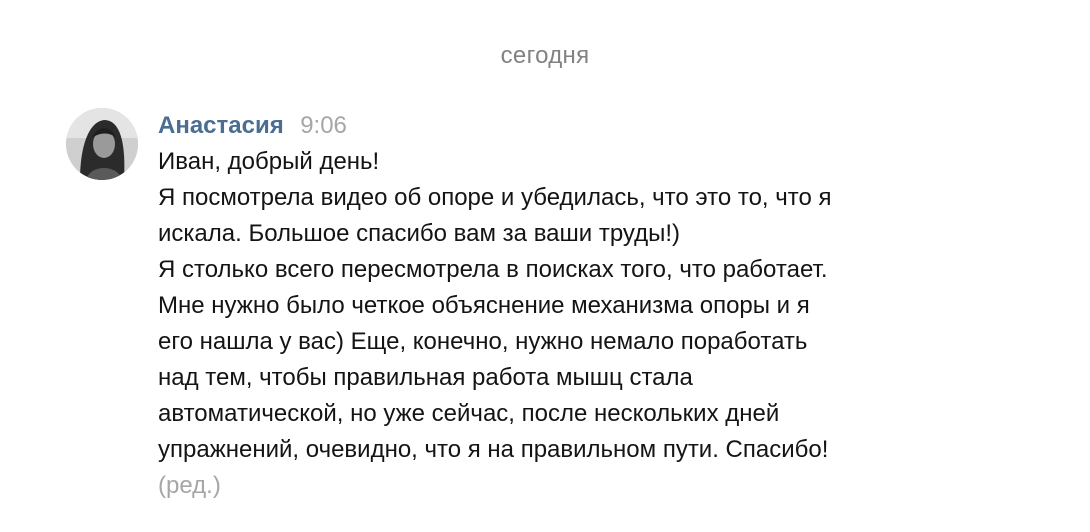 This screenshot has height=532, width=1090. What do you see at coordinates (221, 125) in the screenshot?
I see `author-name: Анастасия` at bounding box center [221, 125].